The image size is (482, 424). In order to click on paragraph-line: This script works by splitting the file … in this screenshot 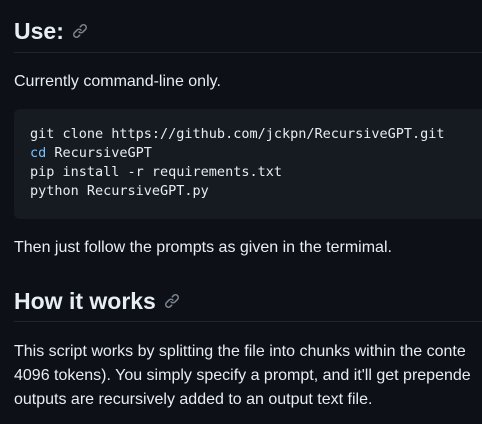, I will do `click(240, 351)`.